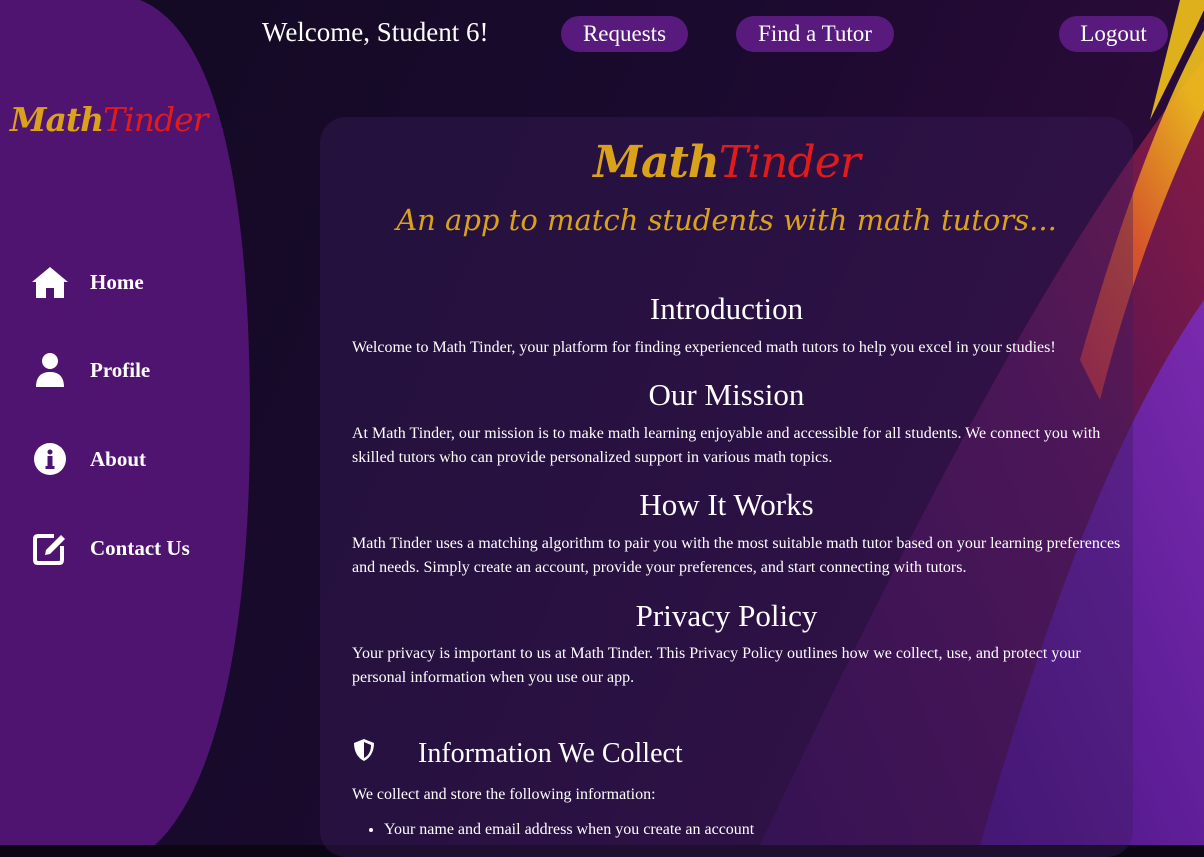 This screenshot has width=1204, height=857. Describe the element at coordinates (118, 458) in the screenshot. I see `sidebar-item-label: About` at that location.